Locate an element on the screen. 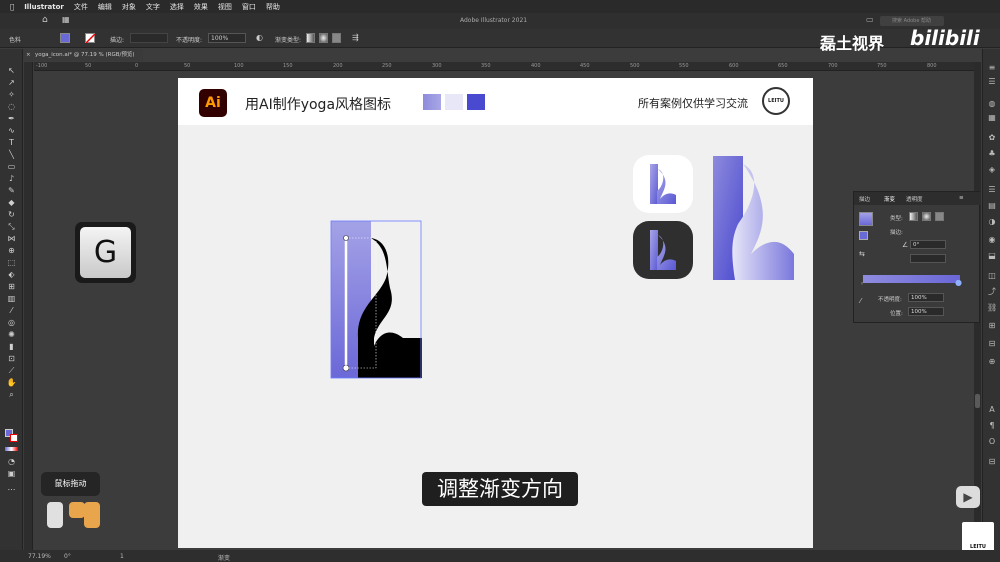 The image size is (1000, 562). linear-gradient-button is located at coordinates (310, 38).